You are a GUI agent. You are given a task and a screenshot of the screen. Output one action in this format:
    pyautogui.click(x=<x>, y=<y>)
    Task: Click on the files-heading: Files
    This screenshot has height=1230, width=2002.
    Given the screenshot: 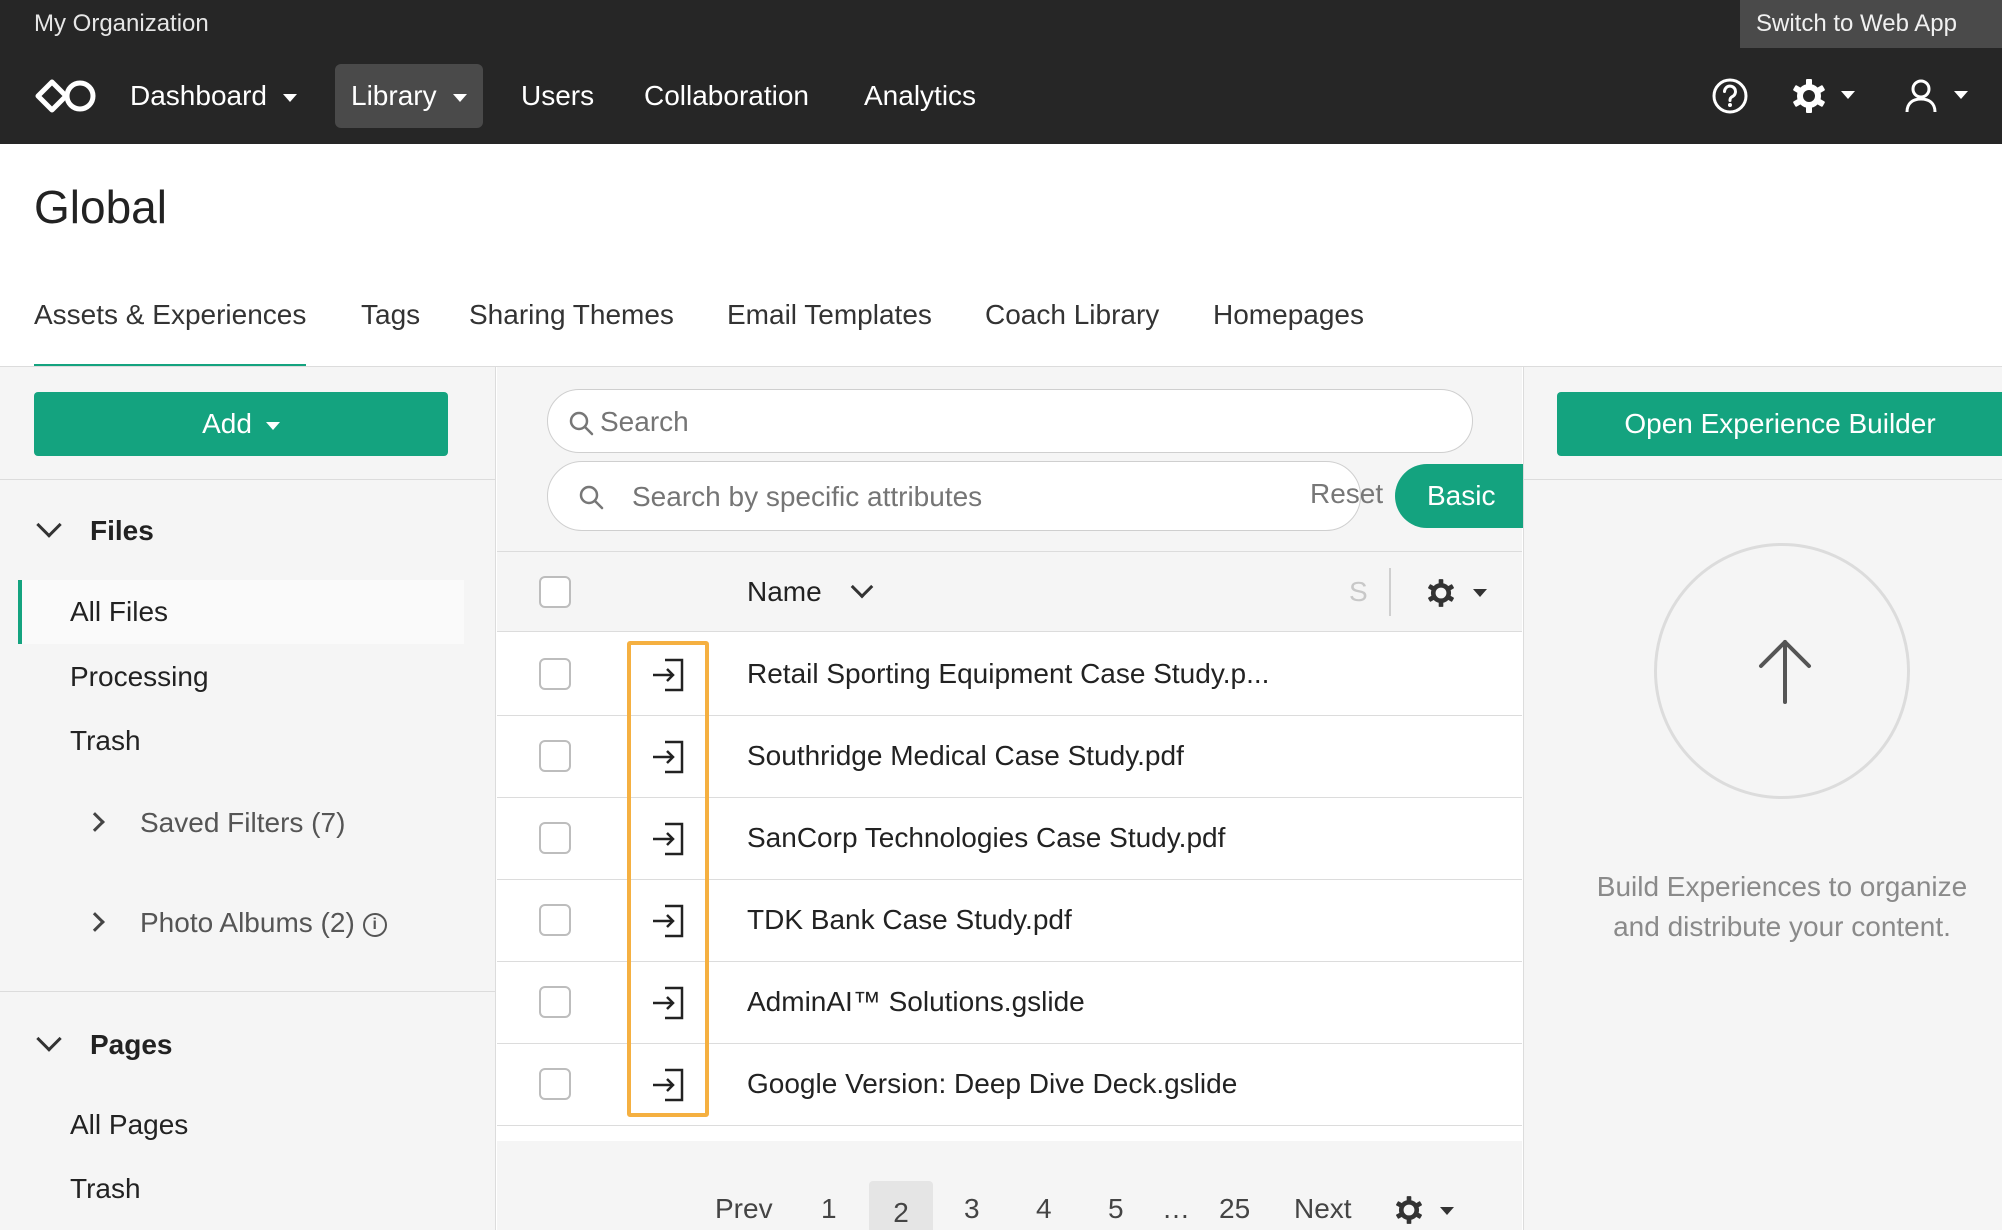 What is the action you would take?
    pyautogui.click(x=122, y=530)
    